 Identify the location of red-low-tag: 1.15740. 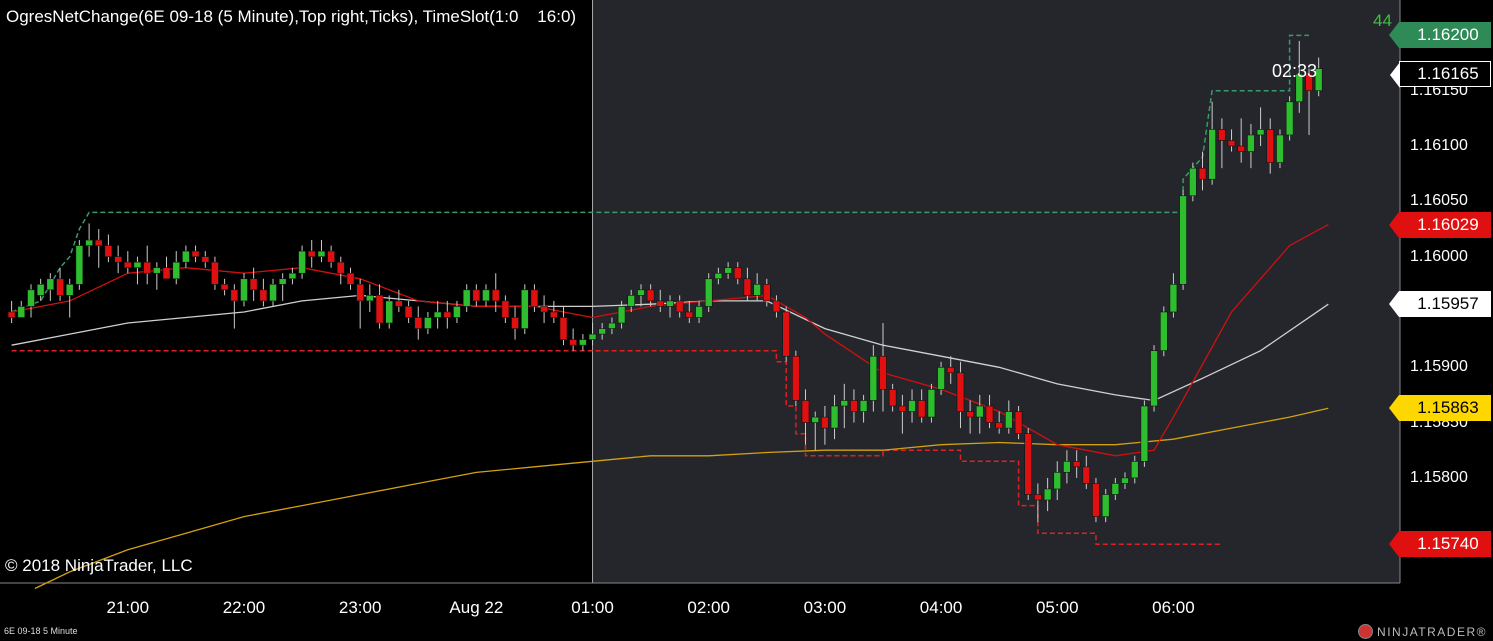
(1440, 544).